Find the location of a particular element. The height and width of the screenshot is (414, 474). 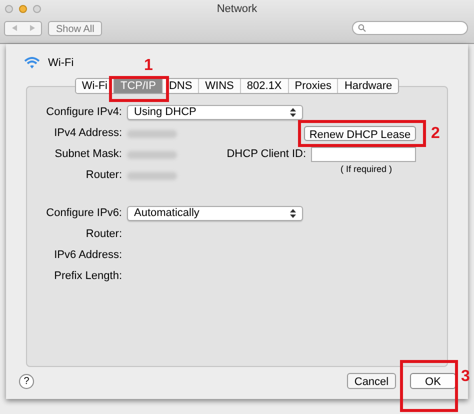

back-icon is located at coordinates (14, 28).